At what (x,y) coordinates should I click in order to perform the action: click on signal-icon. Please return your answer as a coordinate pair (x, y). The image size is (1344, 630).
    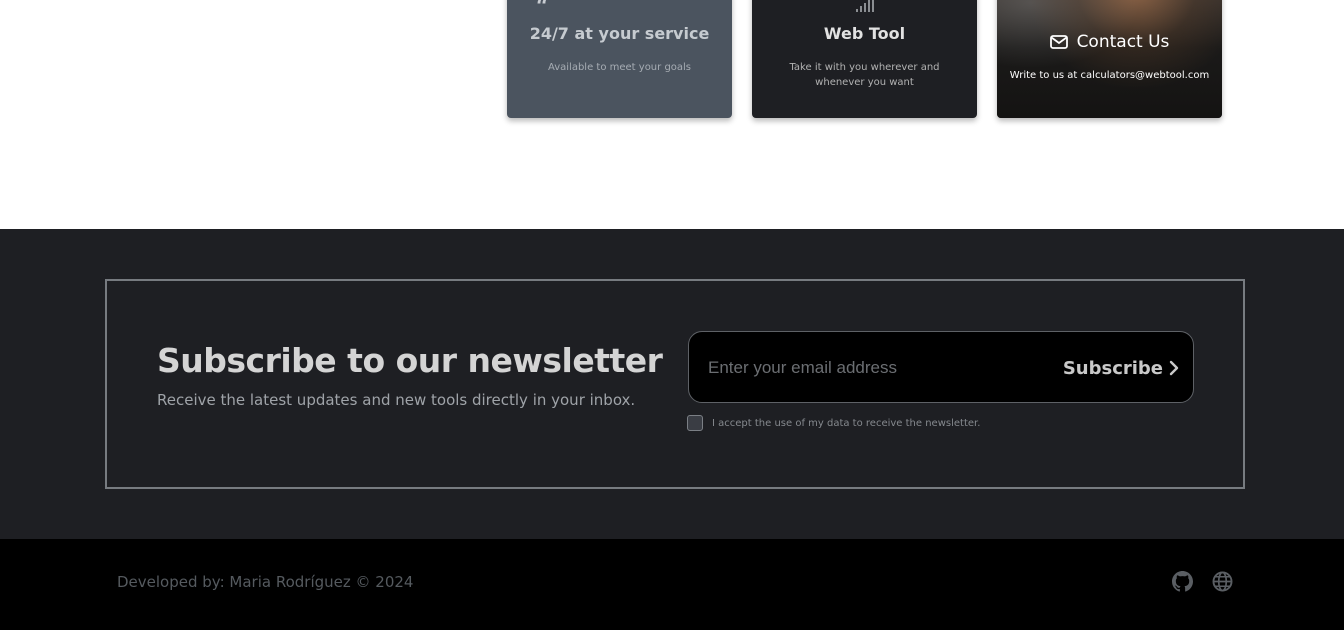
    Looking at the image, I should click on (864, 6).